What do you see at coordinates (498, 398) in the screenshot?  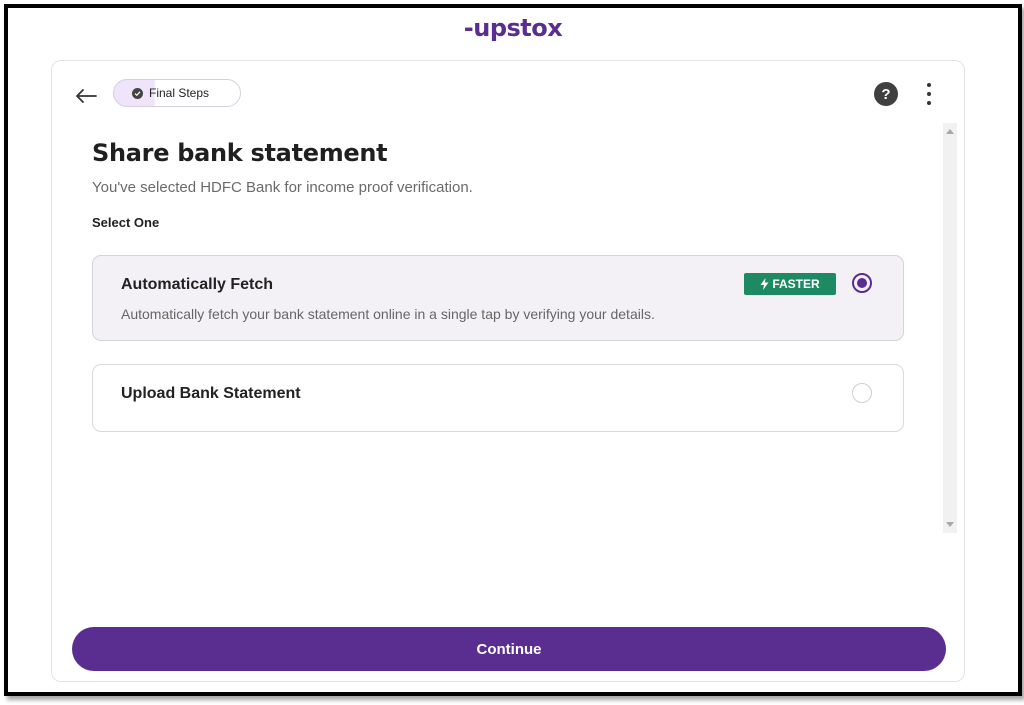 I see `option-upload-bank-statement: Upload Bank Statement` at bounding box center [498, 398].